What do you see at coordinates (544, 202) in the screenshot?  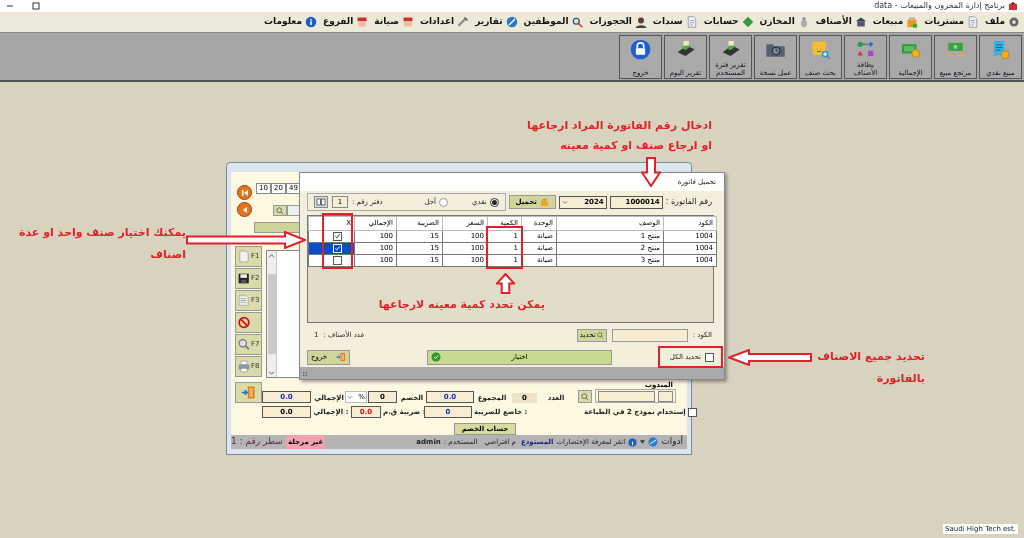 I see `folder-icon` at bounding box center [544, 202].